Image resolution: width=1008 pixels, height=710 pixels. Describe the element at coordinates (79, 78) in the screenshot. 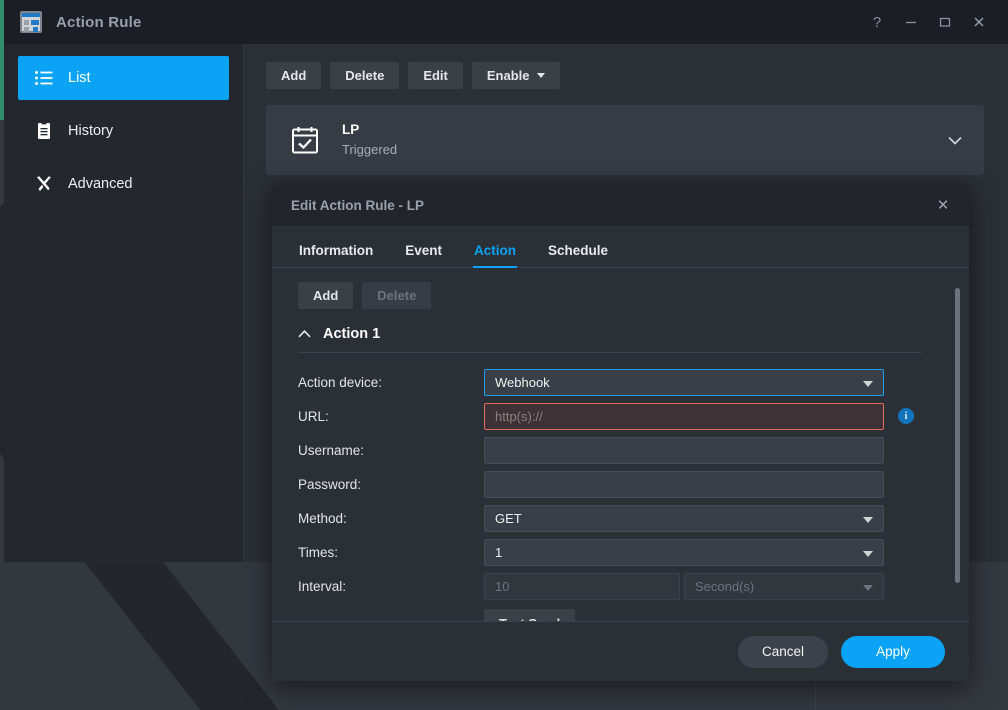

I see `sidebar-item-label: List` at that location.